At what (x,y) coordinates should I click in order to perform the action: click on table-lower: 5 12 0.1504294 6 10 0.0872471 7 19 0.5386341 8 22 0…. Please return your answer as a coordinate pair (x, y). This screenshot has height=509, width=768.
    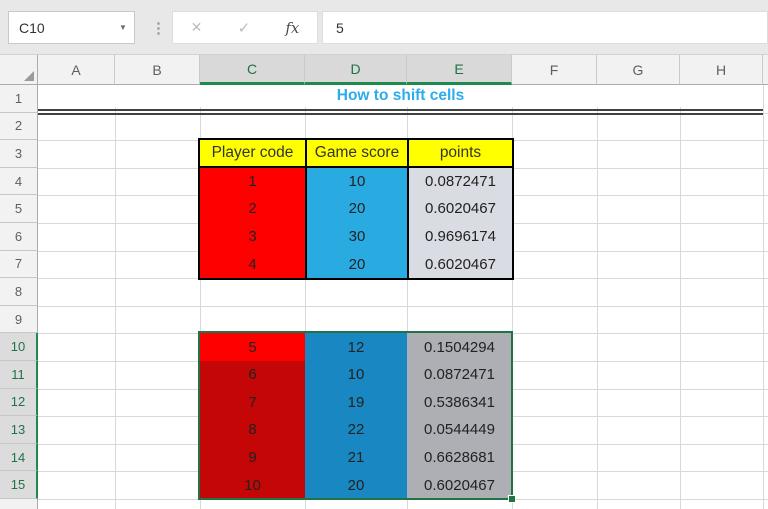
    Looking at the image, I should click on (356, 416).